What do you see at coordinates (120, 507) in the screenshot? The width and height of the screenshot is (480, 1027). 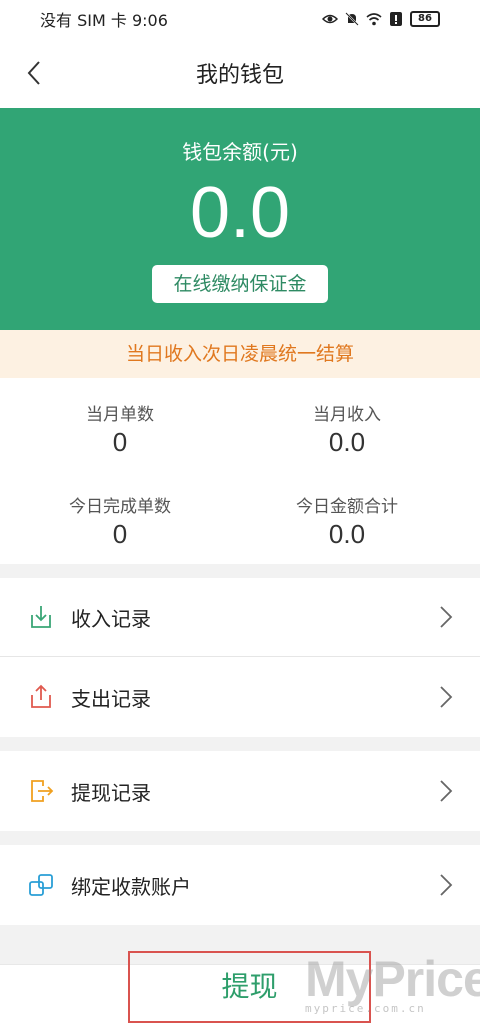 I see `stat-label: 今日完成单数` at bounding box center [120, 507].